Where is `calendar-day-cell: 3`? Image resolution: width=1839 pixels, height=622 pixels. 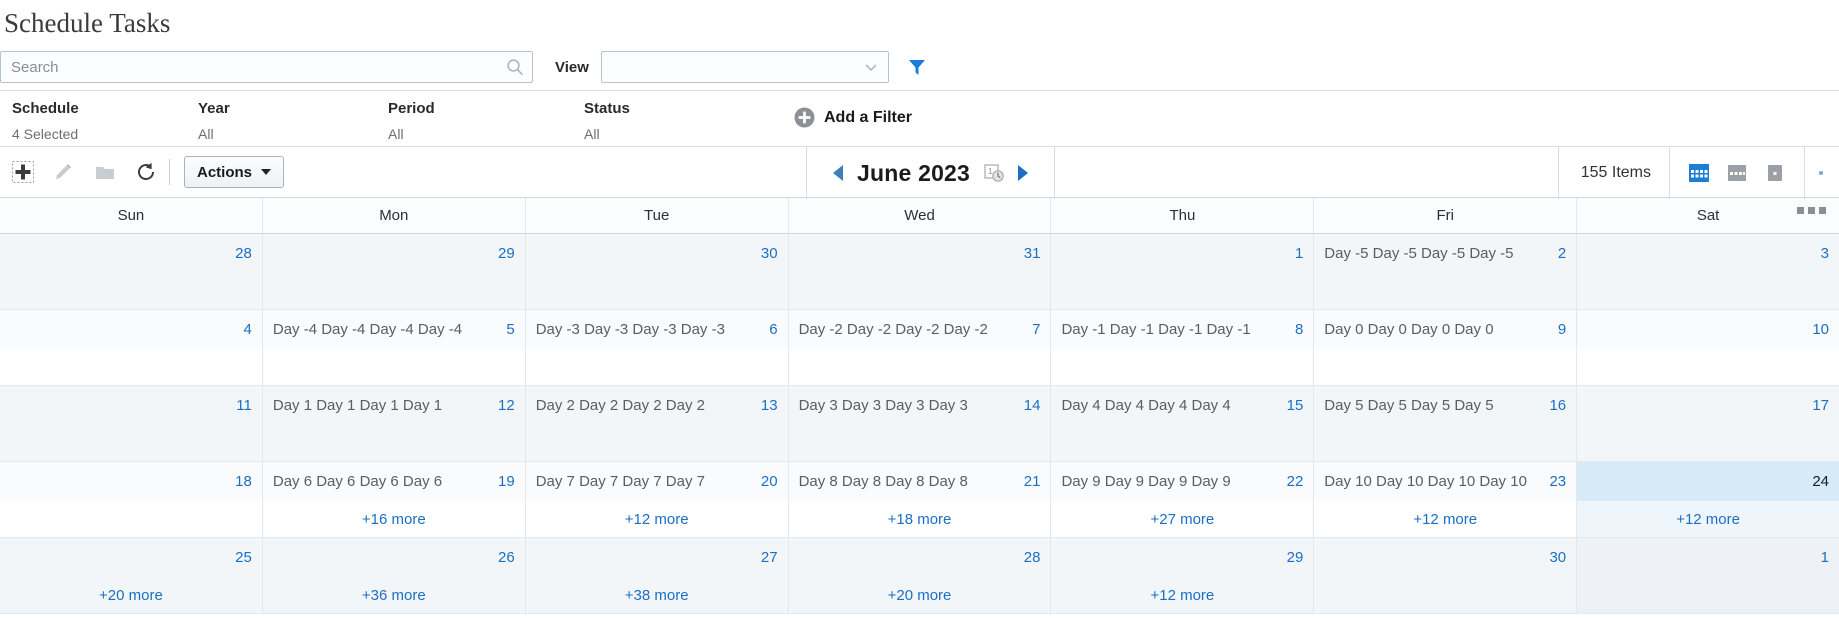 calendar-day-cell: 3 is located at coordinates (1708, 272).